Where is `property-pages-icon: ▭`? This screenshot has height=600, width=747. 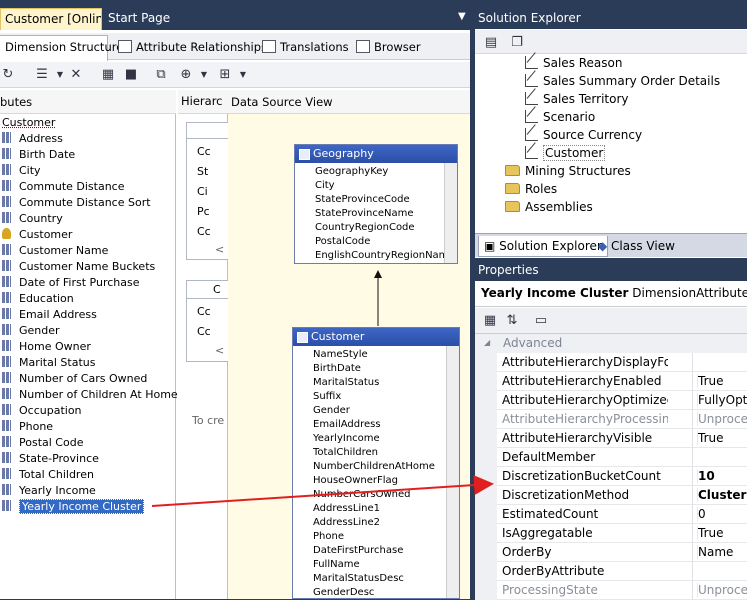
property-pages-icon: ▭ is located at coordinates (541, 321).